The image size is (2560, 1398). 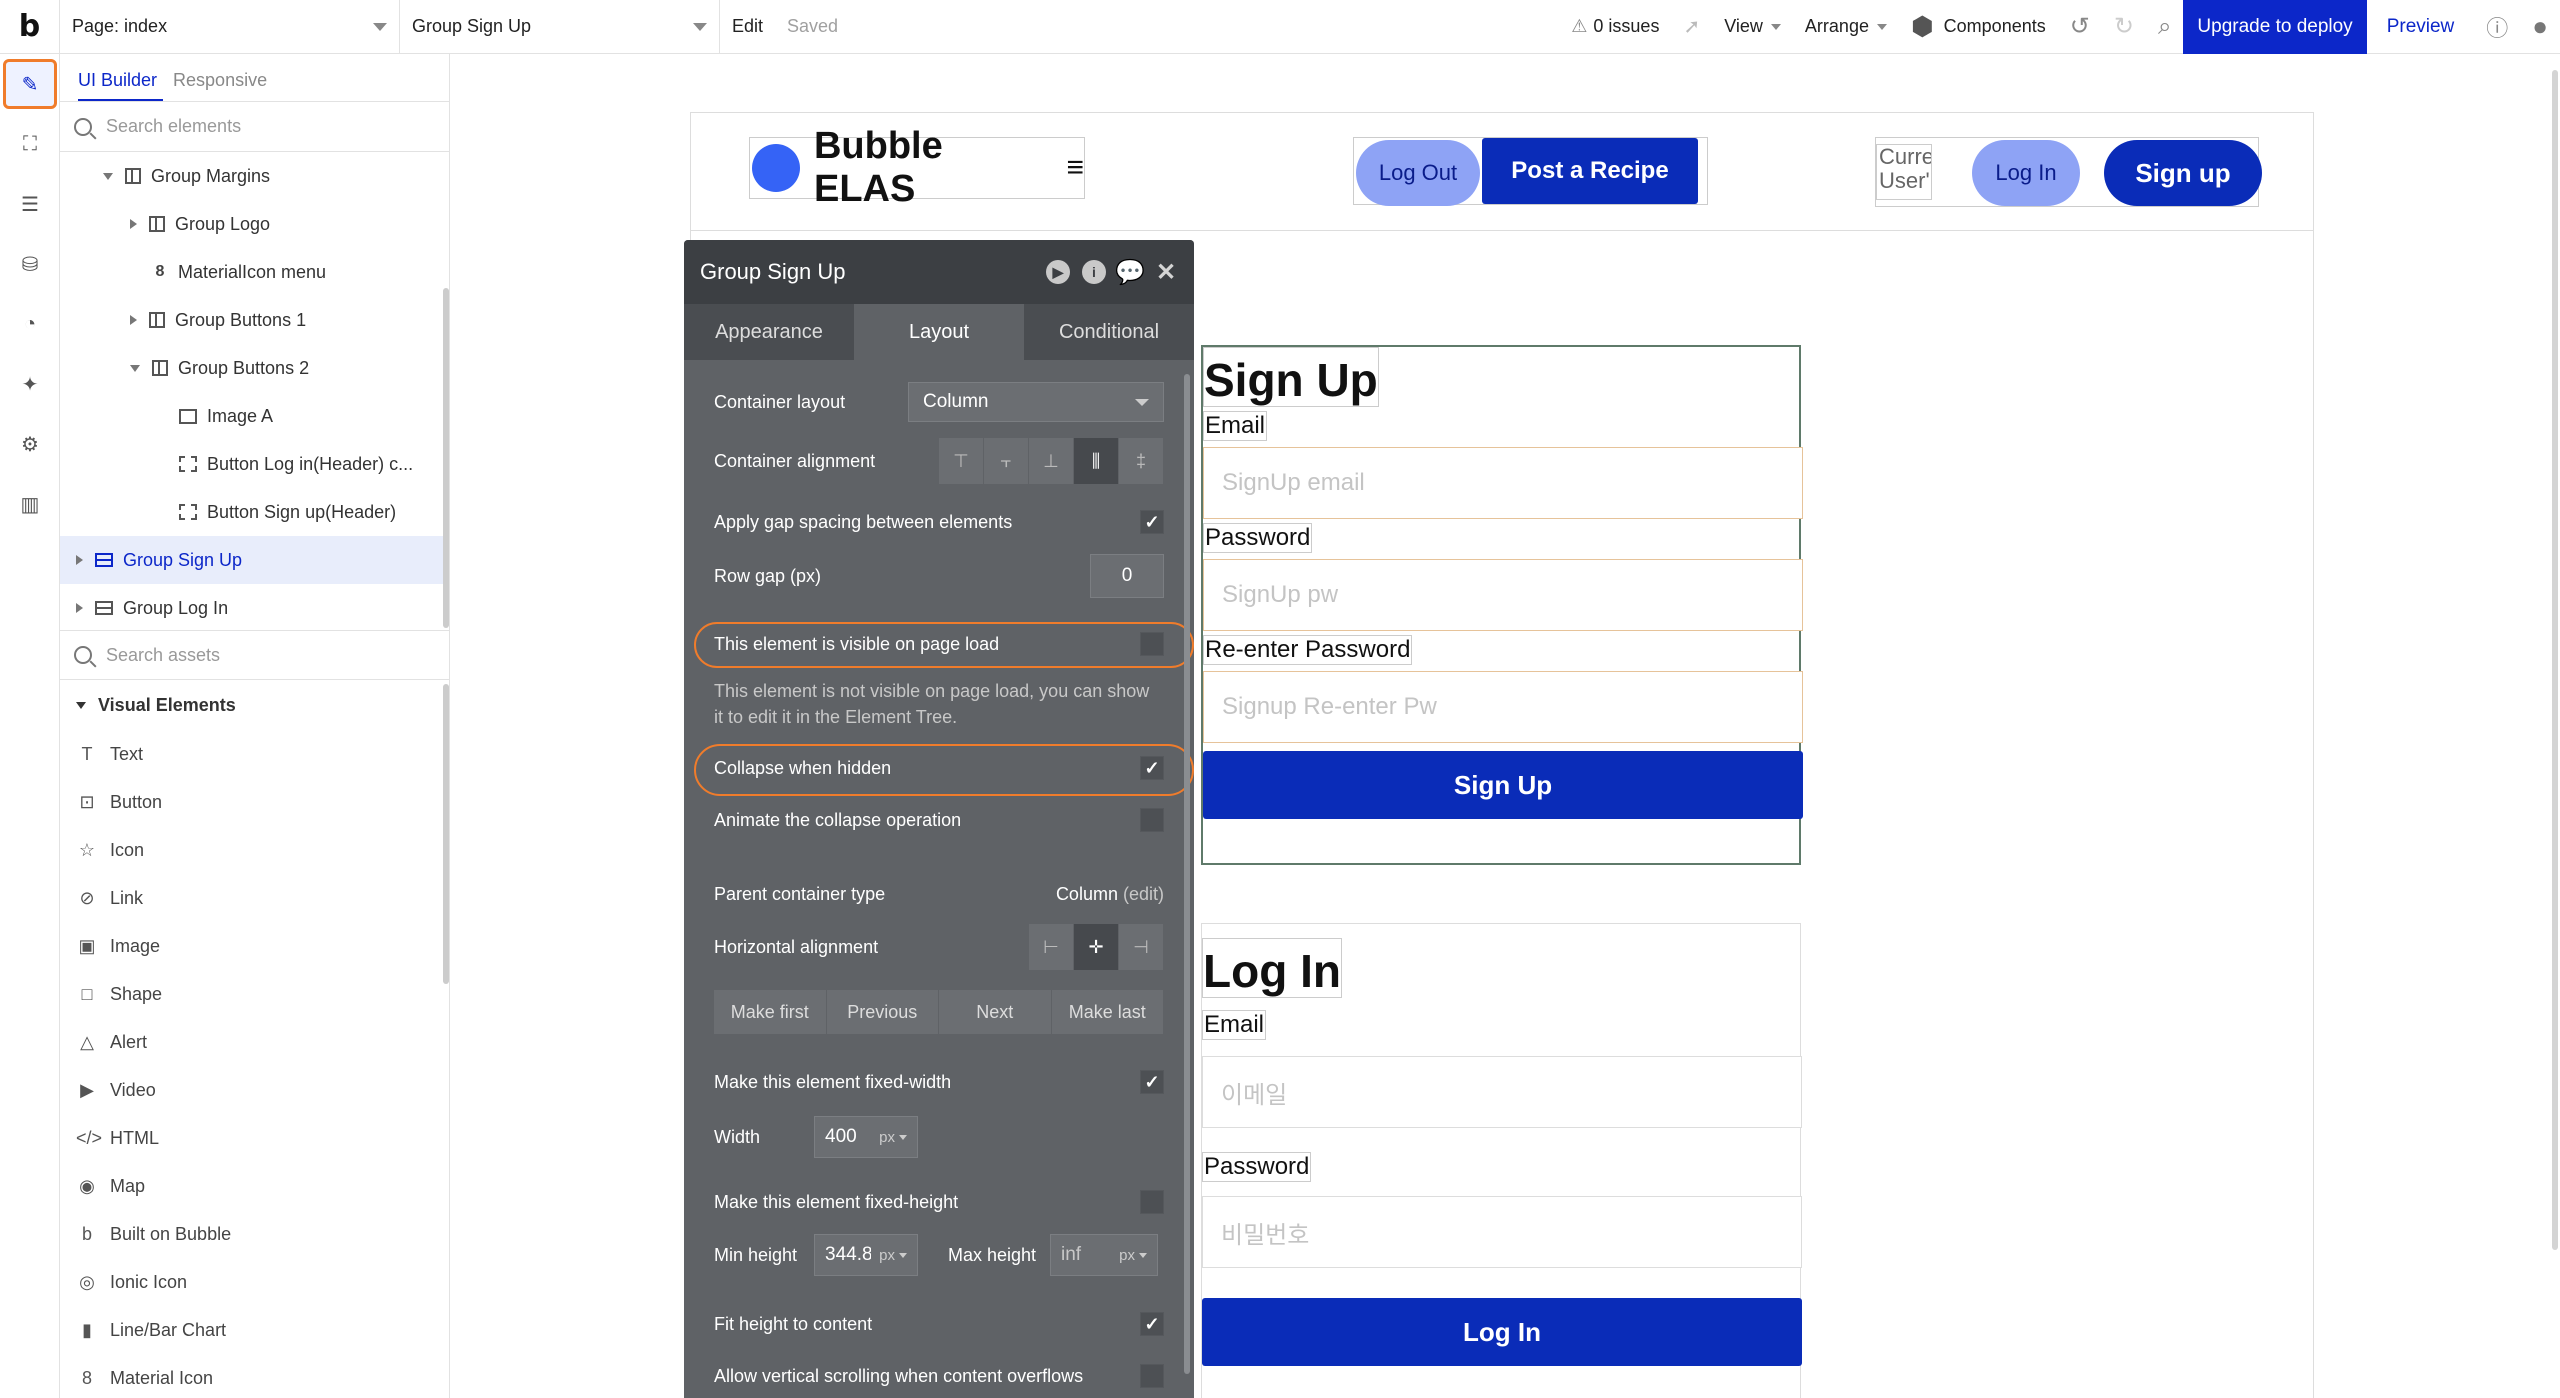 I want to click on align-bottom-icon: ⊥, so click(x=1051, y=461).